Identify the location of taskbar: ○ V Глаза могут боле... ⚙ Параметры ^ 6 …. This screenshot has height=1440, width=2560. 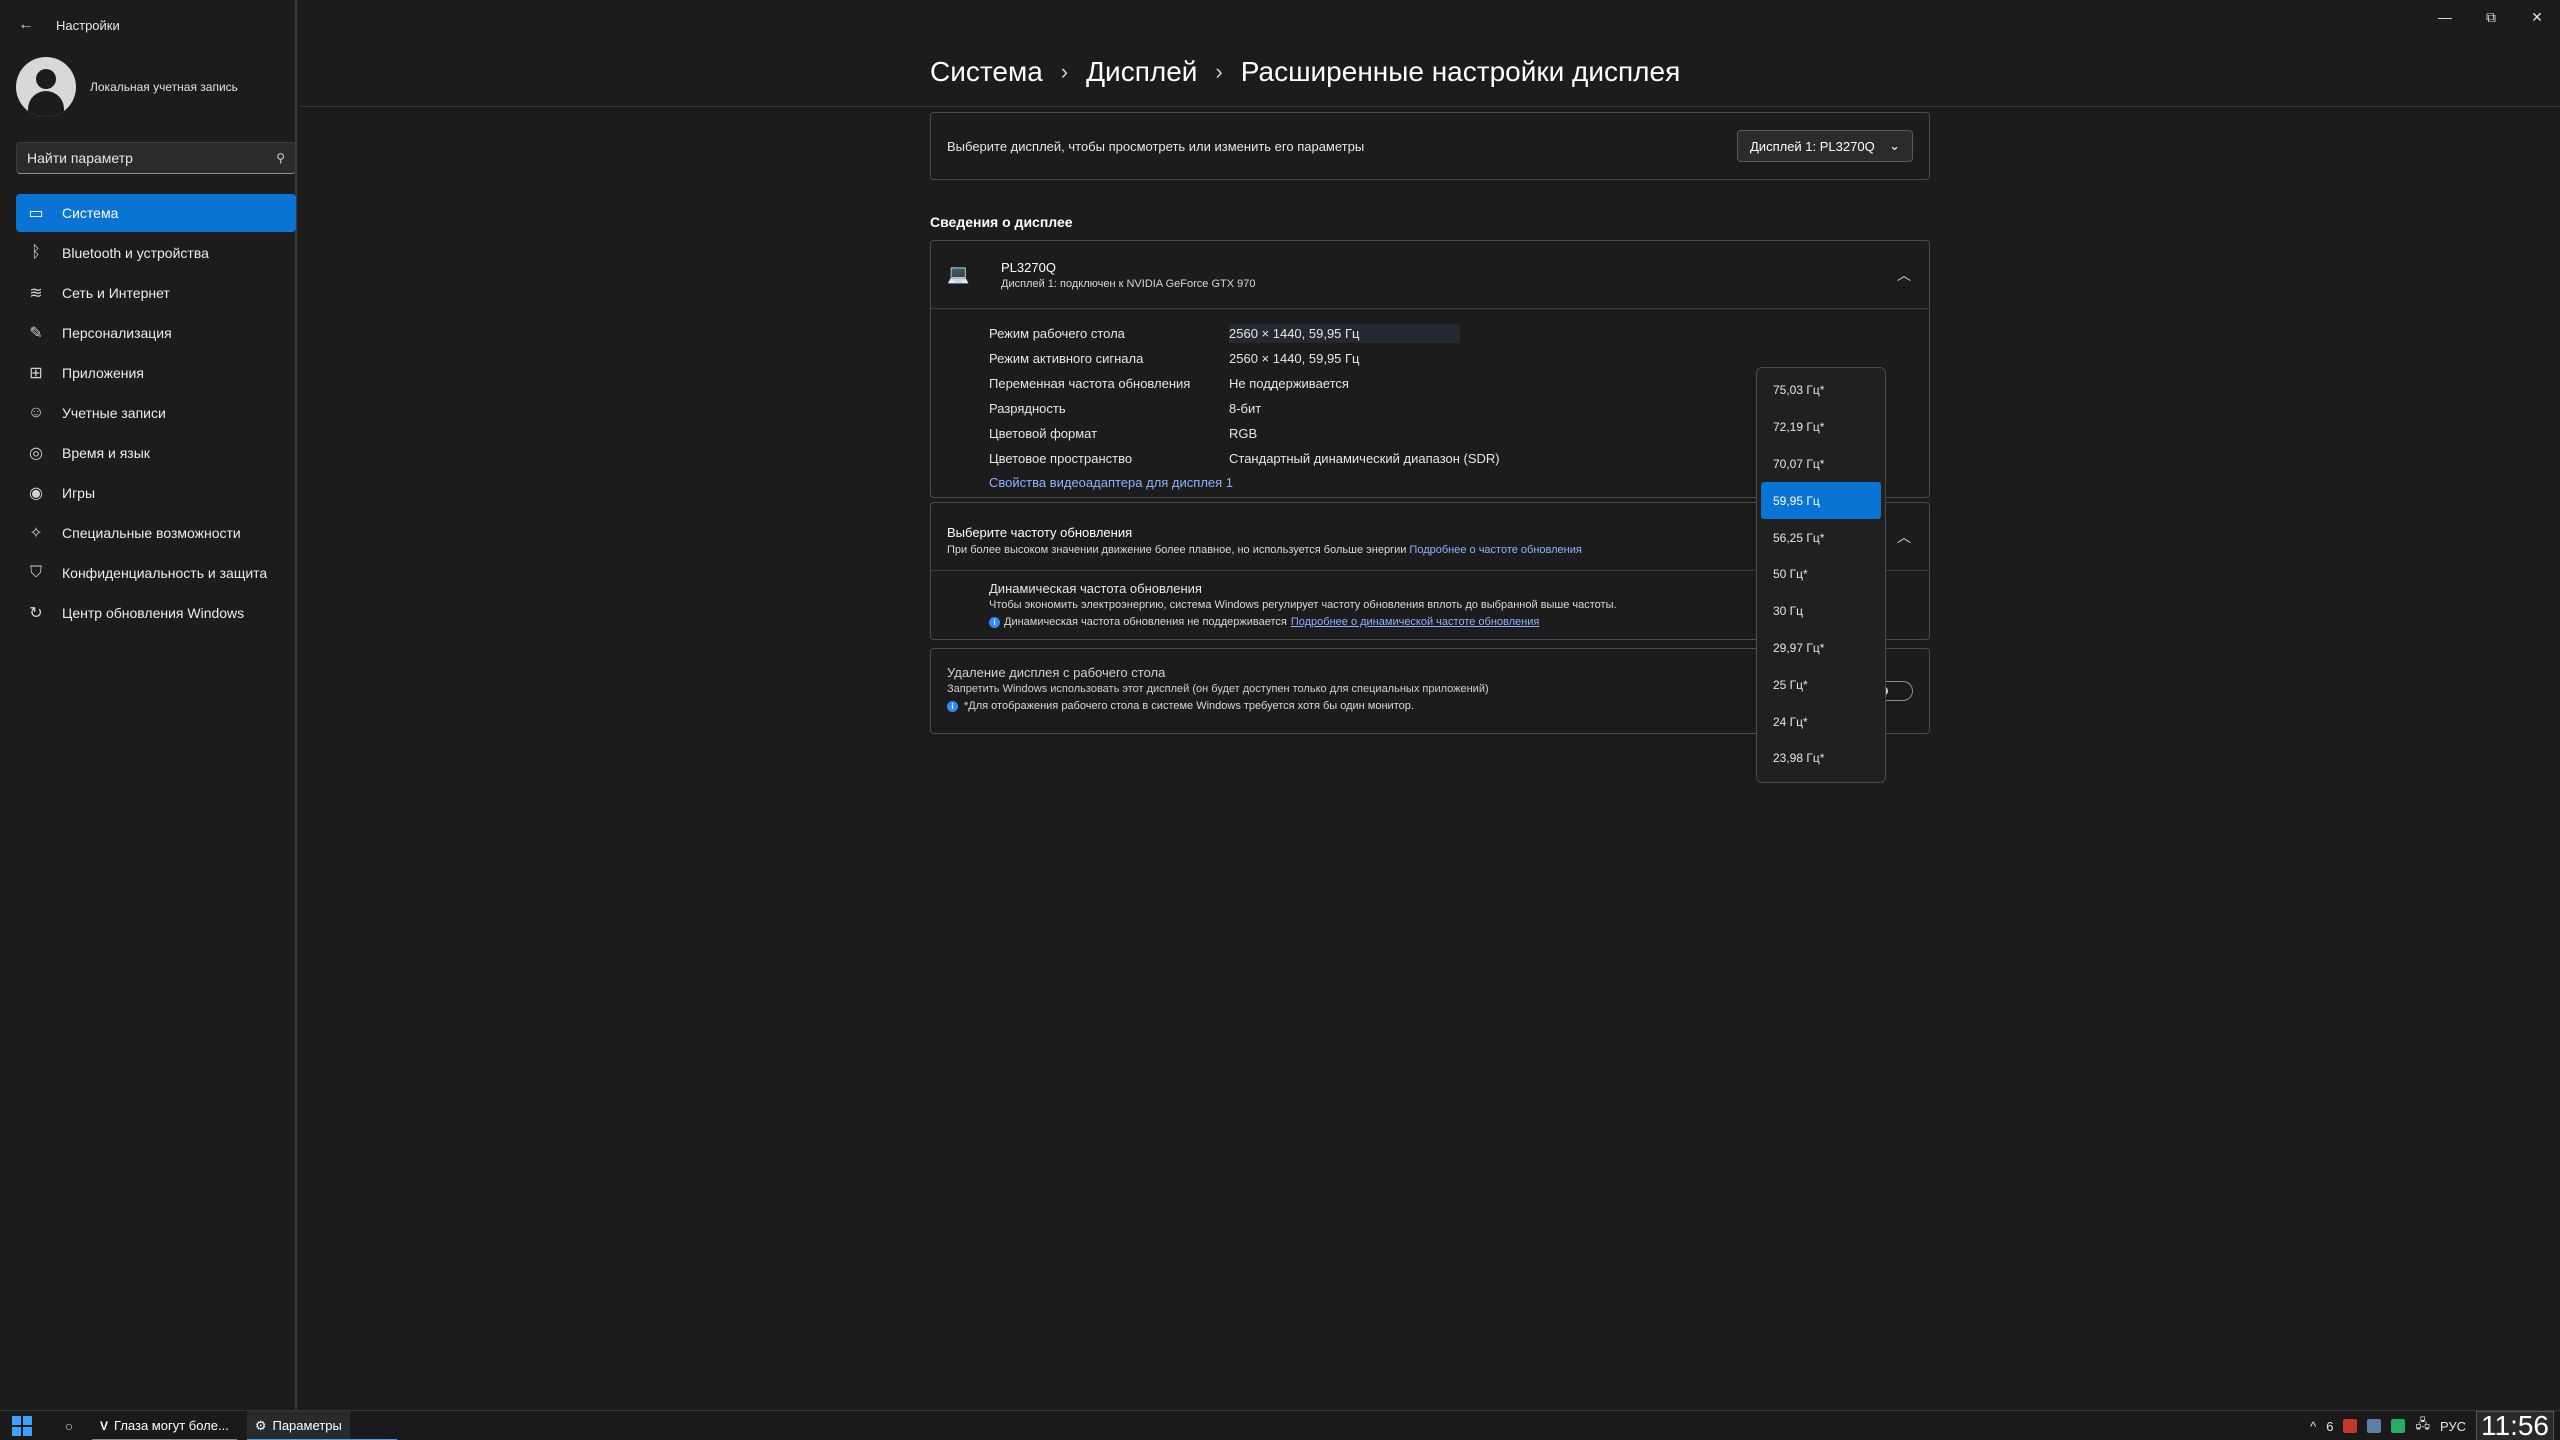
(1280, 1425).